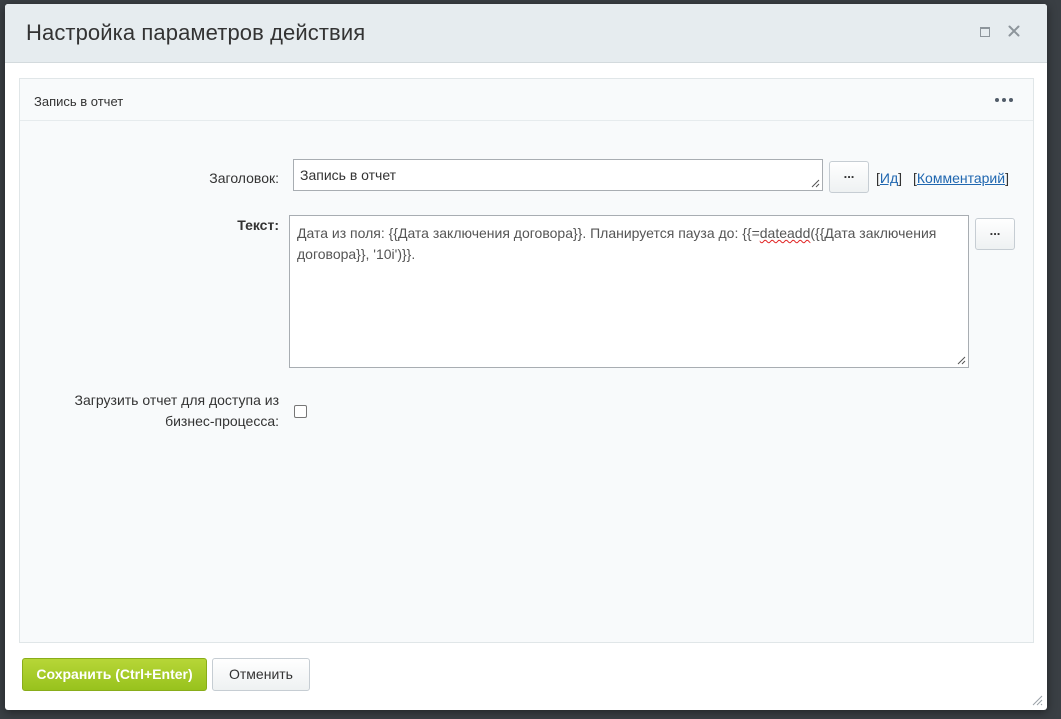 The image size is (1061, 719). Describe the element at coordinates (258, 225) in the screenshot. I see `text-label: Текст:` at that location.